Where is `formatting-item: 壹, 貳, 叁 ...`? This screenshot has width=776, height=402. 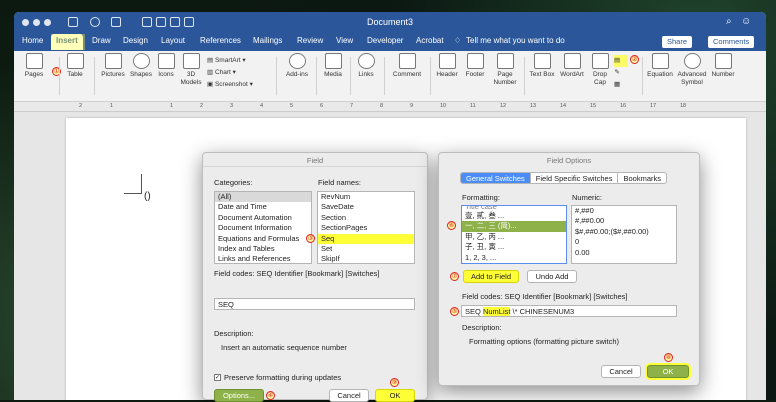
formatting-item: 壹, 貳, 叁 ... is located at coordinates (514, 216).